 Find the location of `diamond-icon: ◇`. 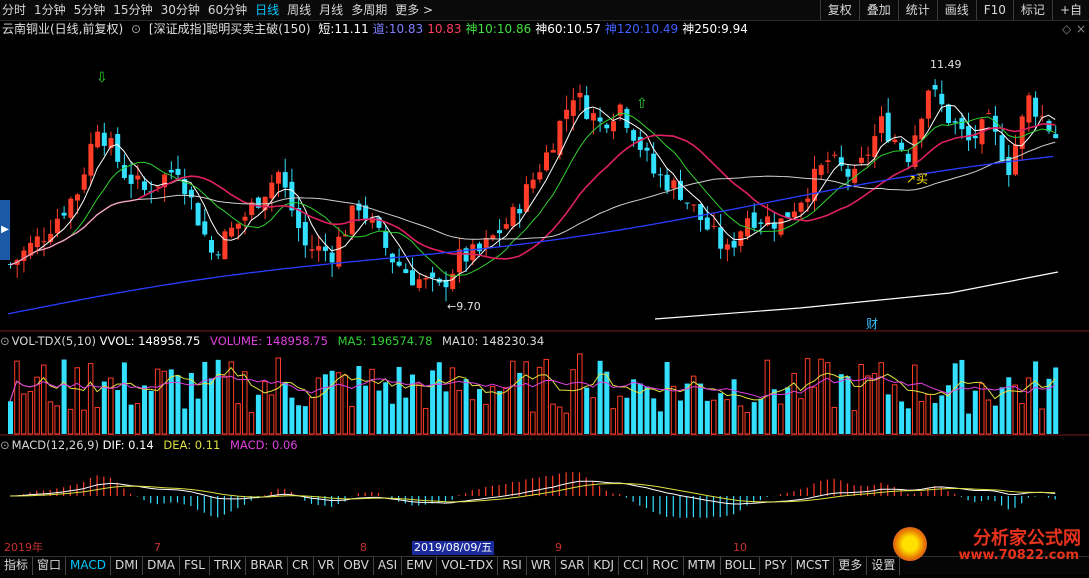

diamond-icon: ◇ is located at coordinates (1066, 29).